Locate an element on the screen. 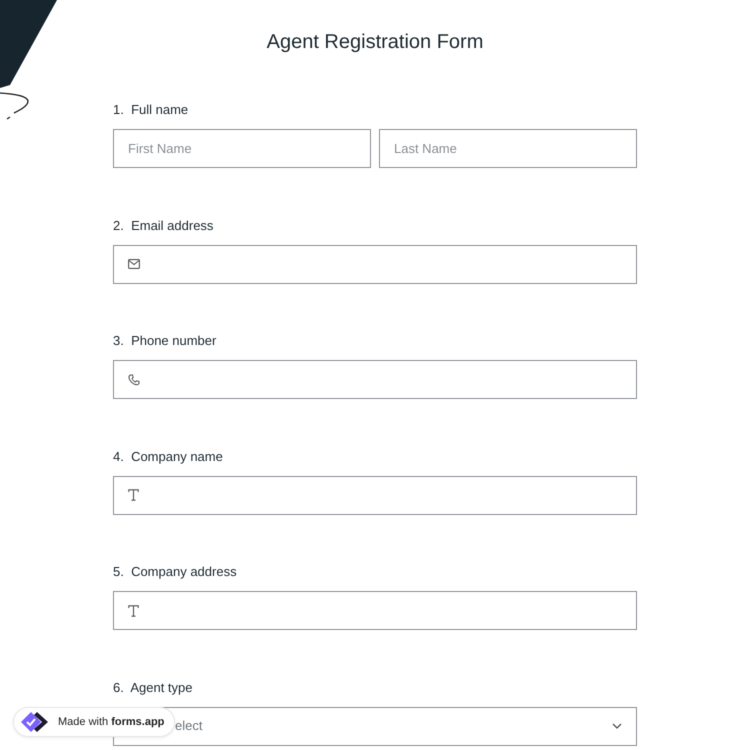 The height and width of the screenshot is (750, 750). form-title: Agent Registration Form is located at coordinates (375, 42).